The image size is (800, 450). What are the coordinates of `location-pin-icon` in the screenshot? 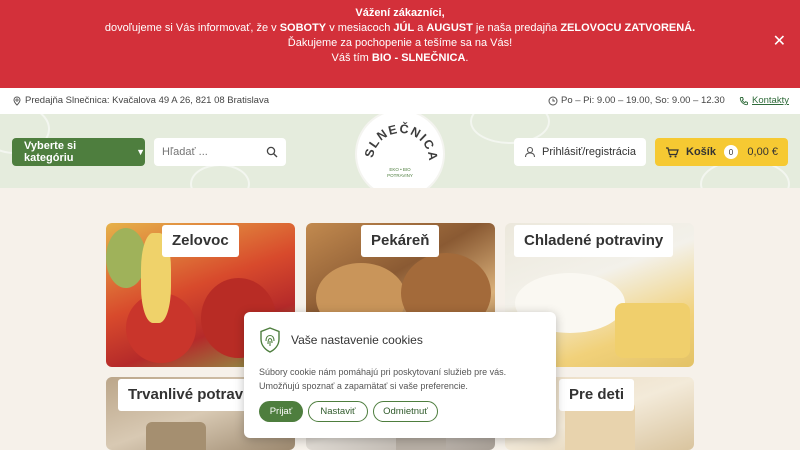 It's located at (17, 100).